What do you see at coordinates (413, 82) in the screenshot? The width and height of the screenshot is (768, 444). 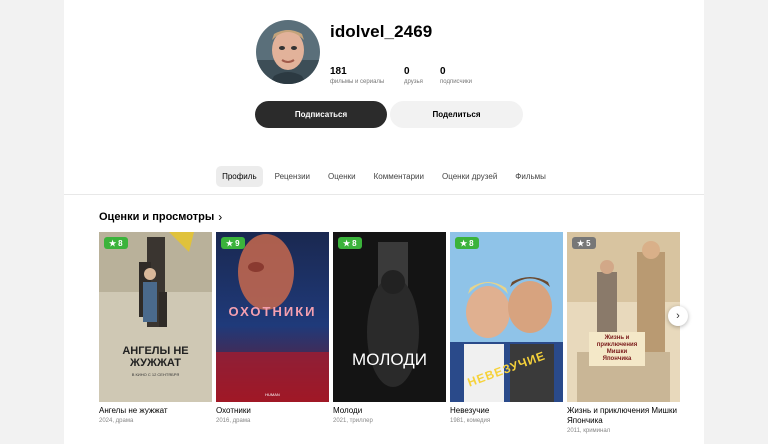 I see `stat-friends-label: друзья` at bounding box center [413, 82].